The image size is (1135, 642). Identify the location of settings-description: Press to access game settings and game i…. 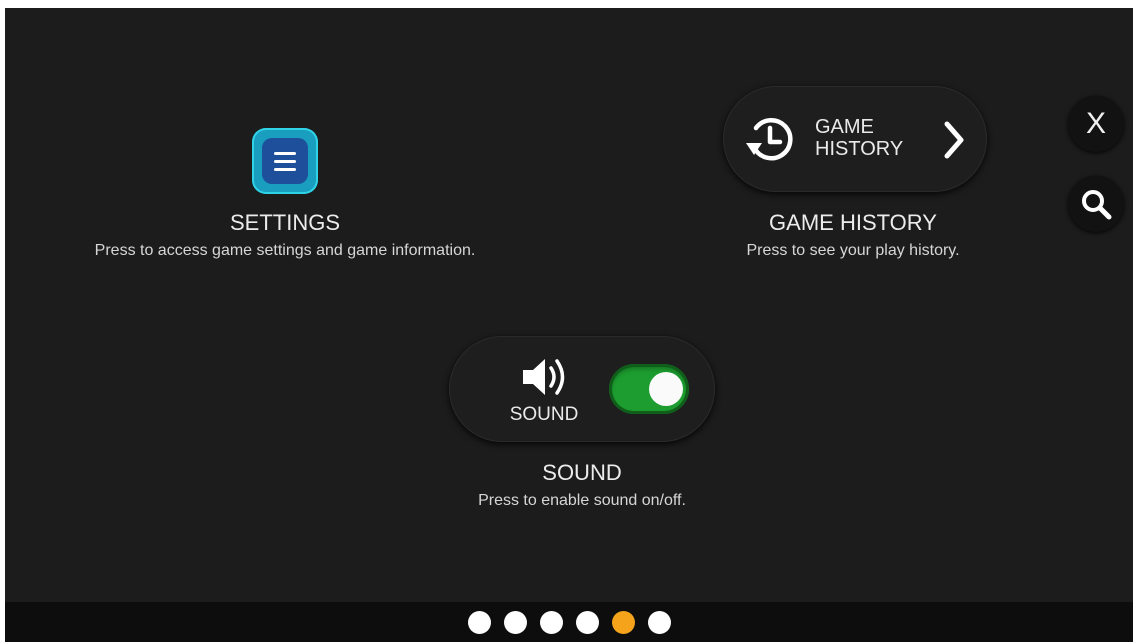
(285, 250).